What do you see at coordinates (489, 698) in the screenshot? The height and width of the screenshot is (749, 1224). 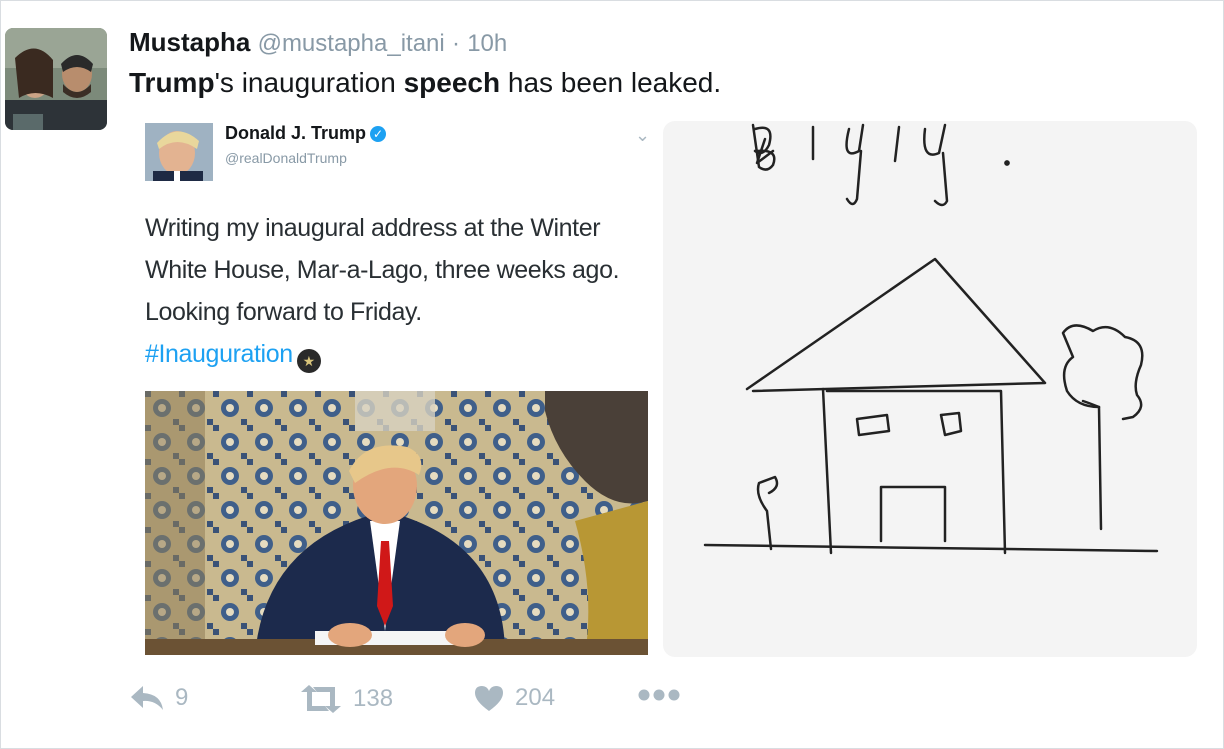 I see `heart-icon` at bounding box center [489, 698].